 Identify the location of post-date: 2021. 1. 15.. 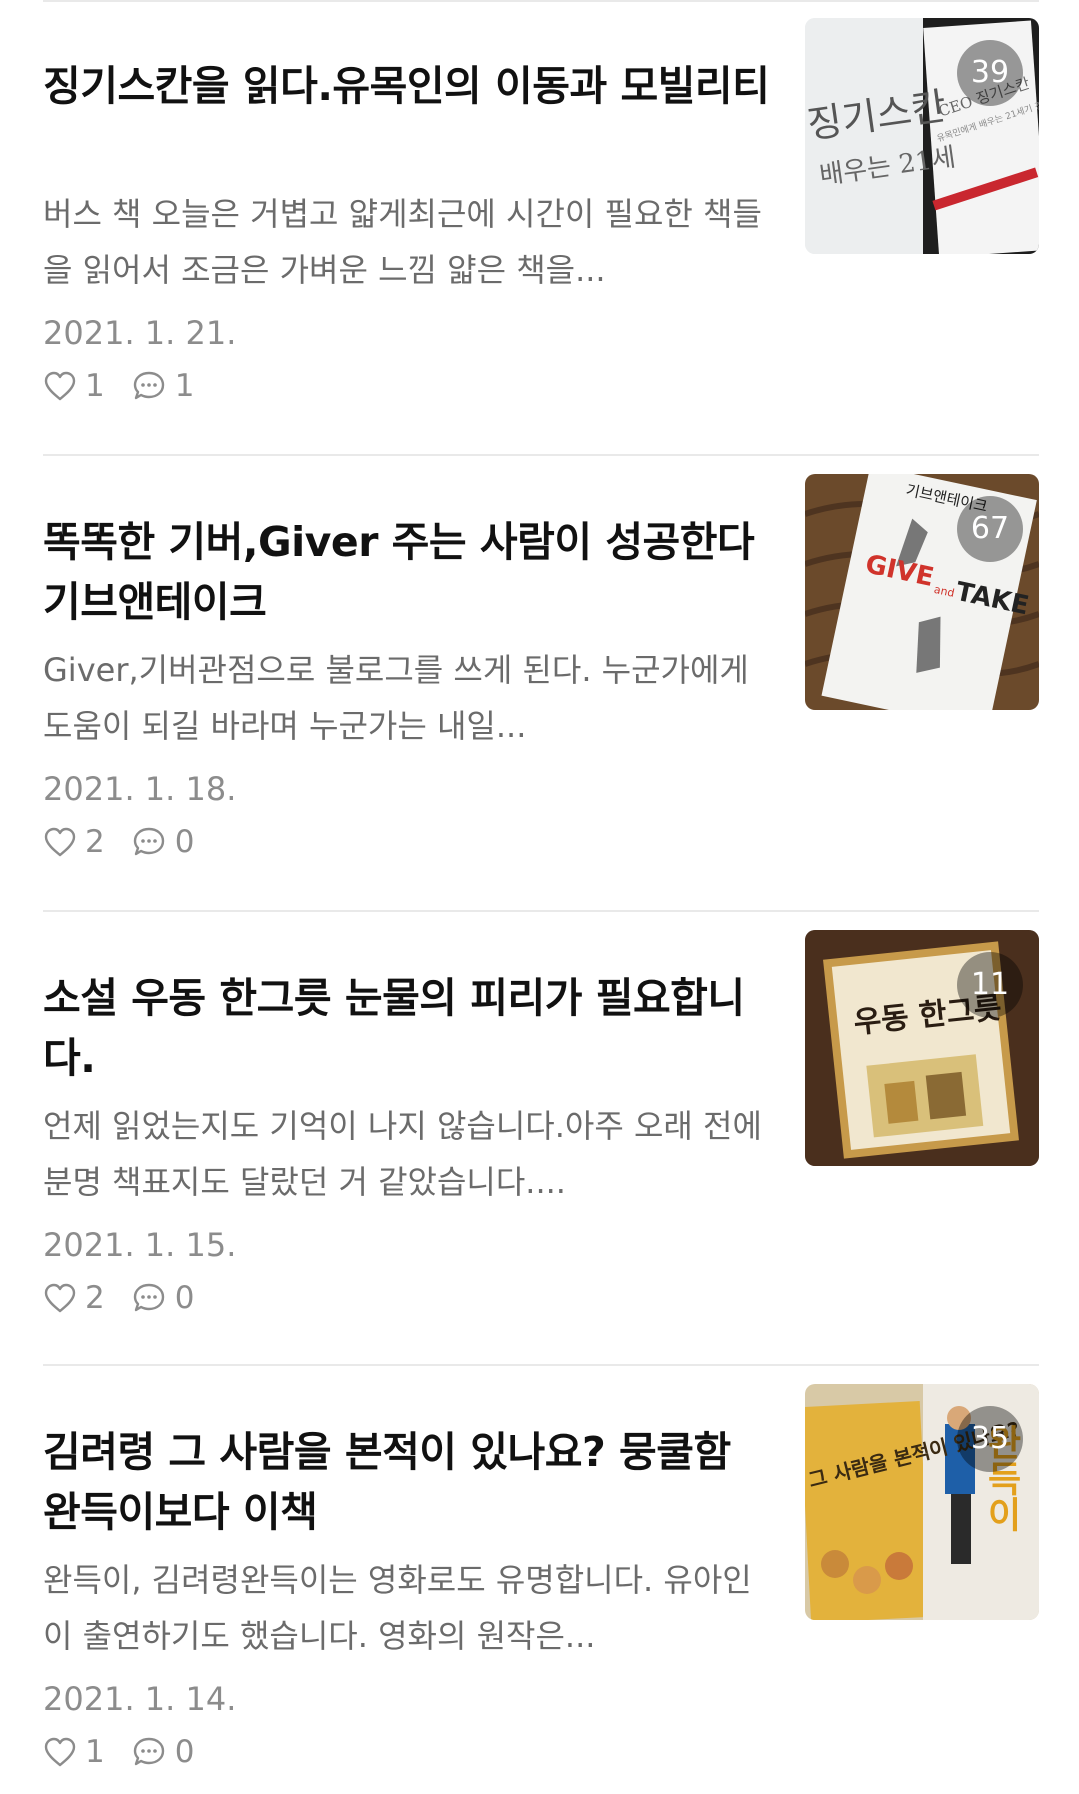
(140, 1245).